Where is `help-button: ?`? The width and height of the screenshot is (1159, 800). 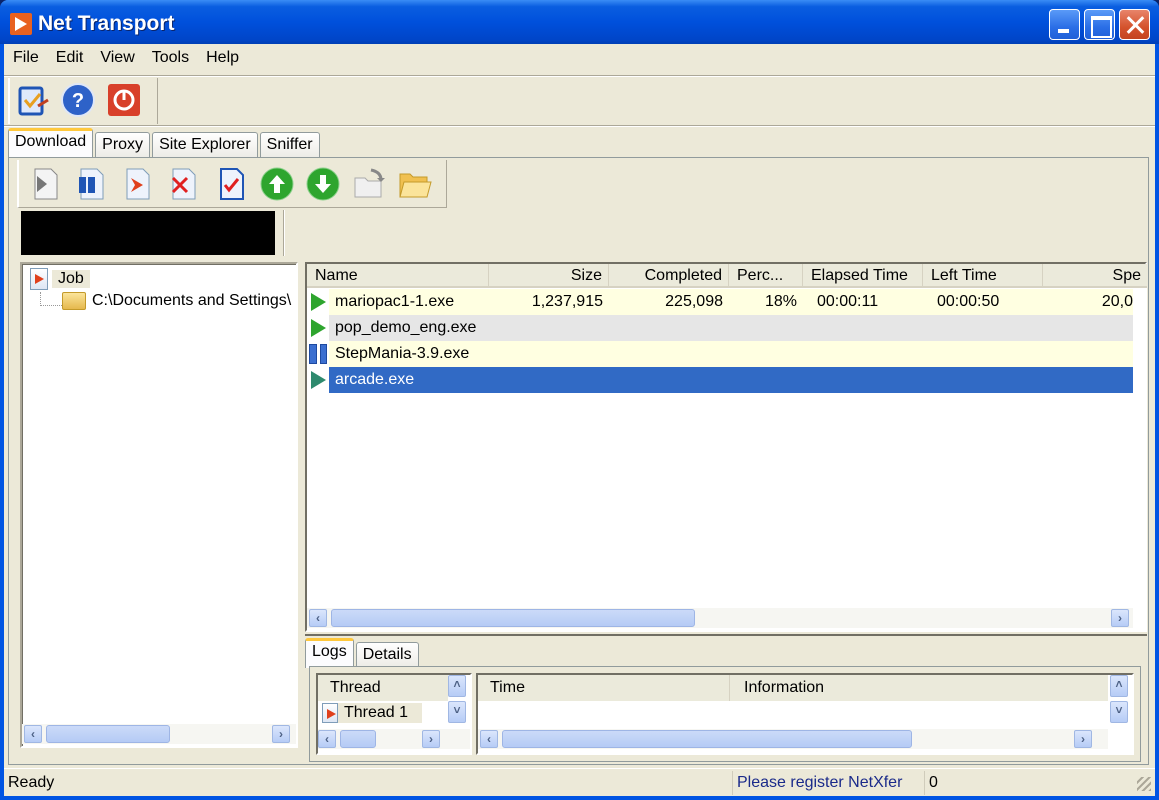
help-button: ? is located at coordinates (78, 100).